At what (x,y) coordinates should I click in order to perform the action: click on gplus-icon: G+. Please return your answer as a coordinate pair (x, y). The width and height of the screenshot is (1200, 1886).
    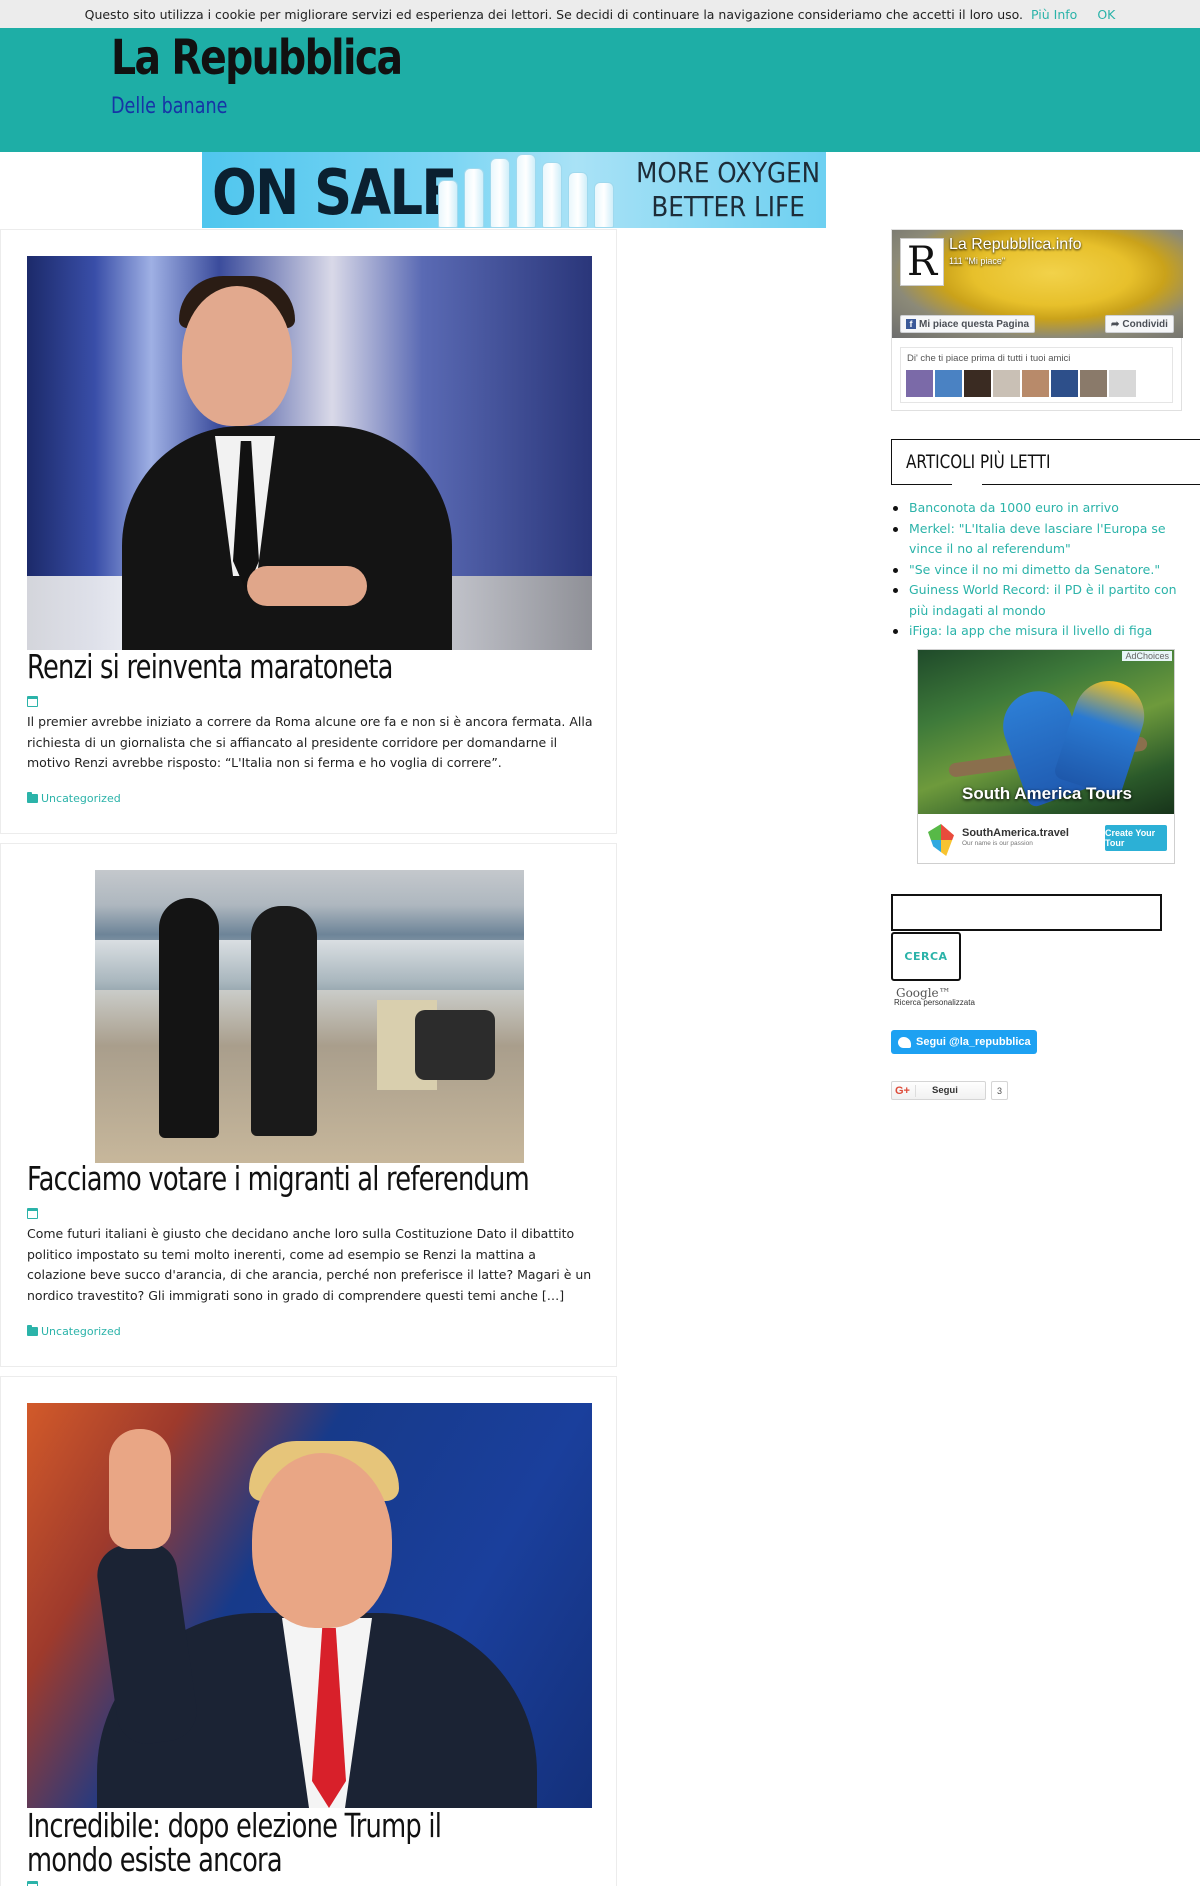
    Looking at the image, I should click on (904, 1090).